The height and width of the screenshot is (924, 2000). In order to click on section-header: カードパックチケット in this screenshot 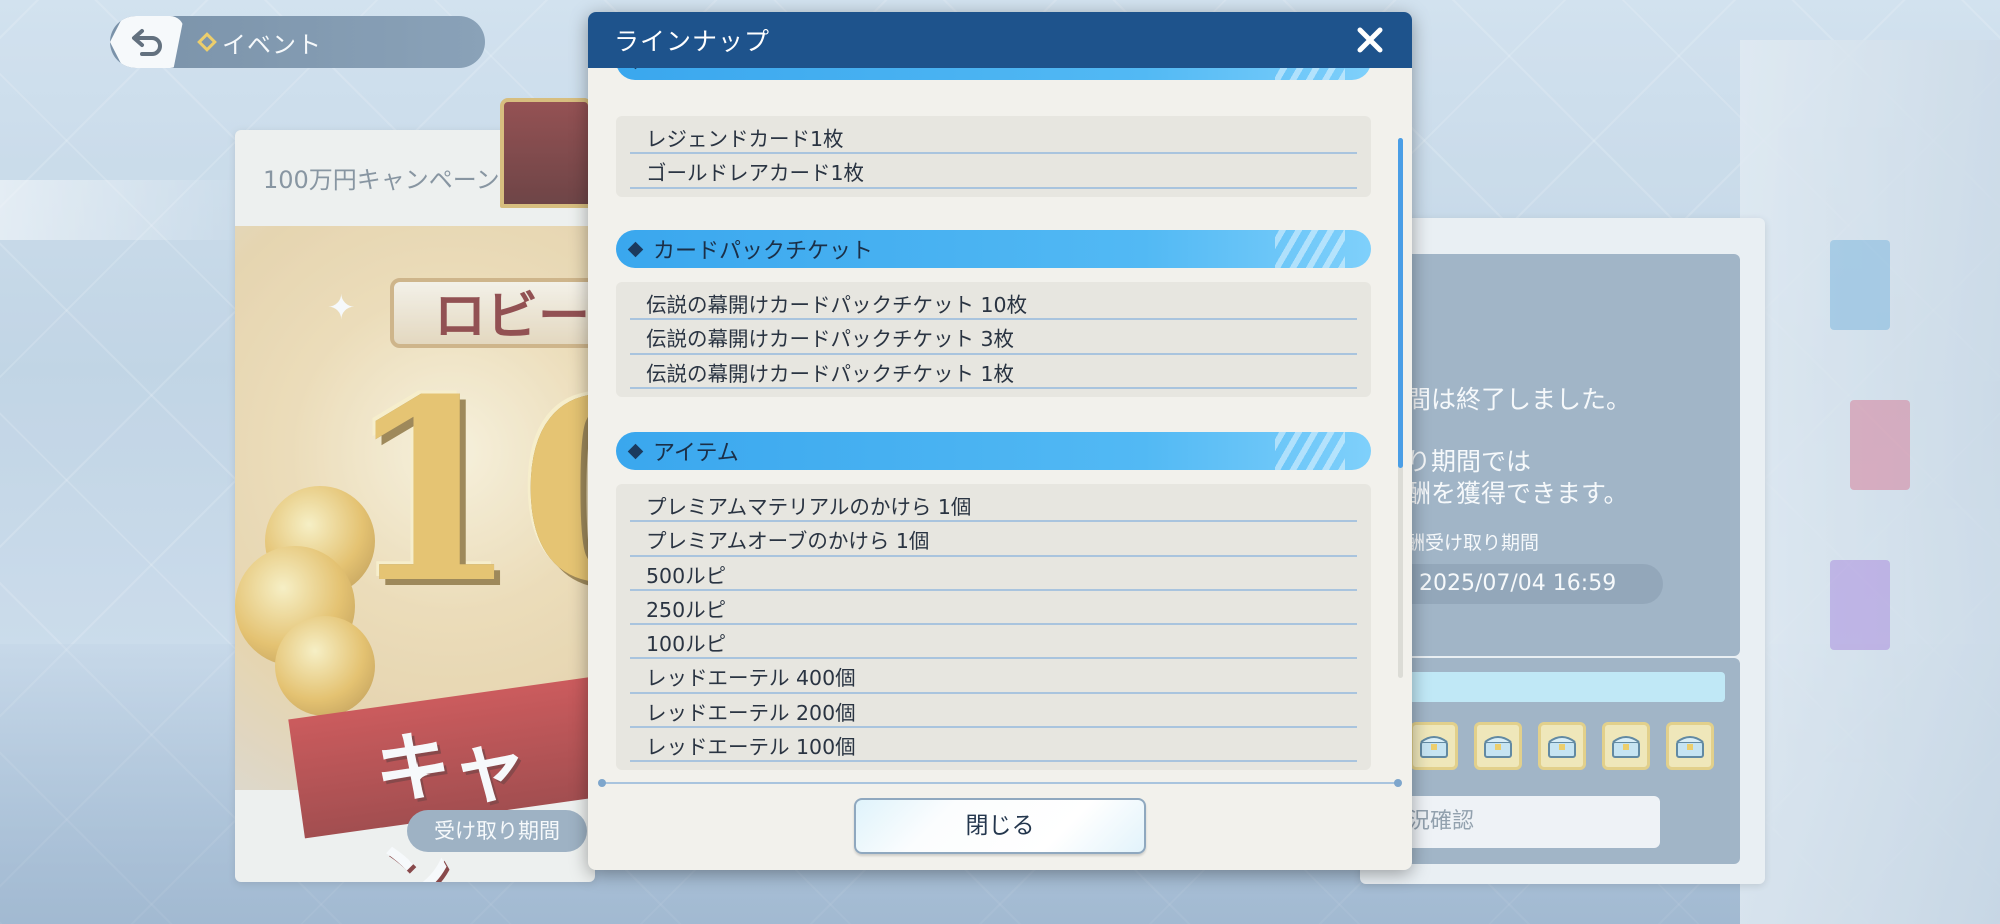, I will do `click(993, 249)`.